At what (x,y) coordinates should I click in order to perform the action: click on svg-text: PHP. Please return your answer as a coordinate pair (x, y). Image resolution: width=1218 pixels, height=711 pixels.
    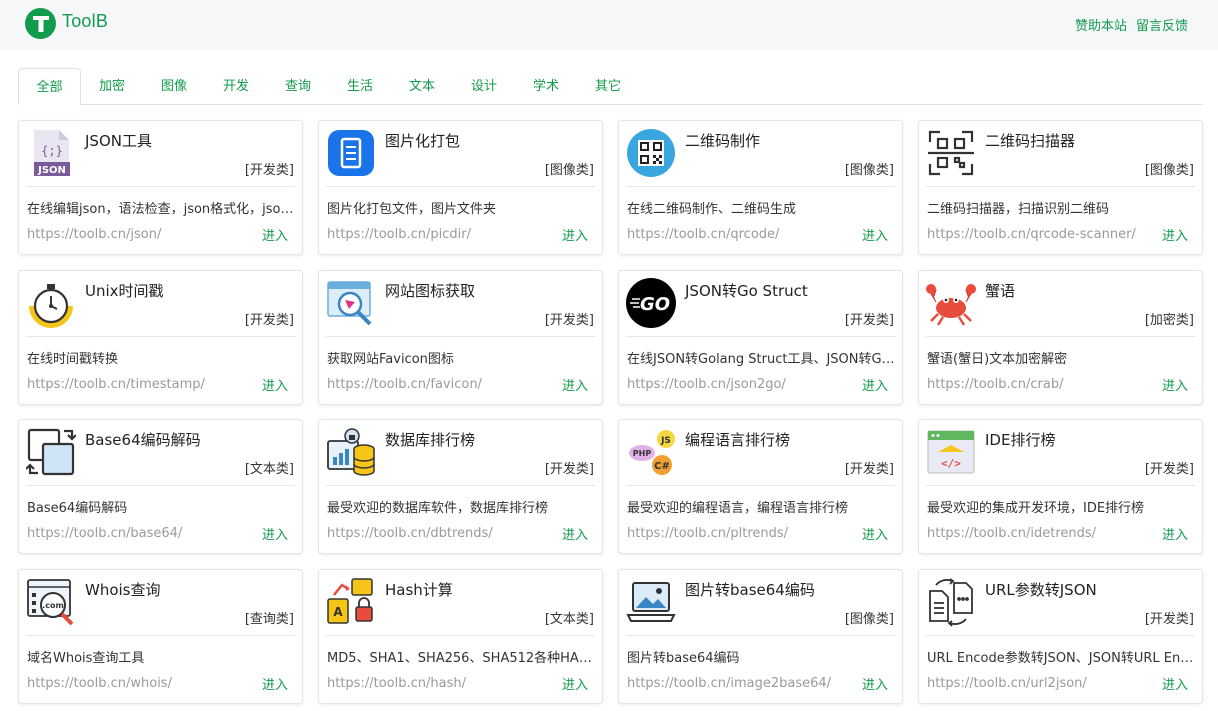
    Looking at the image, I should click on (642, 453).